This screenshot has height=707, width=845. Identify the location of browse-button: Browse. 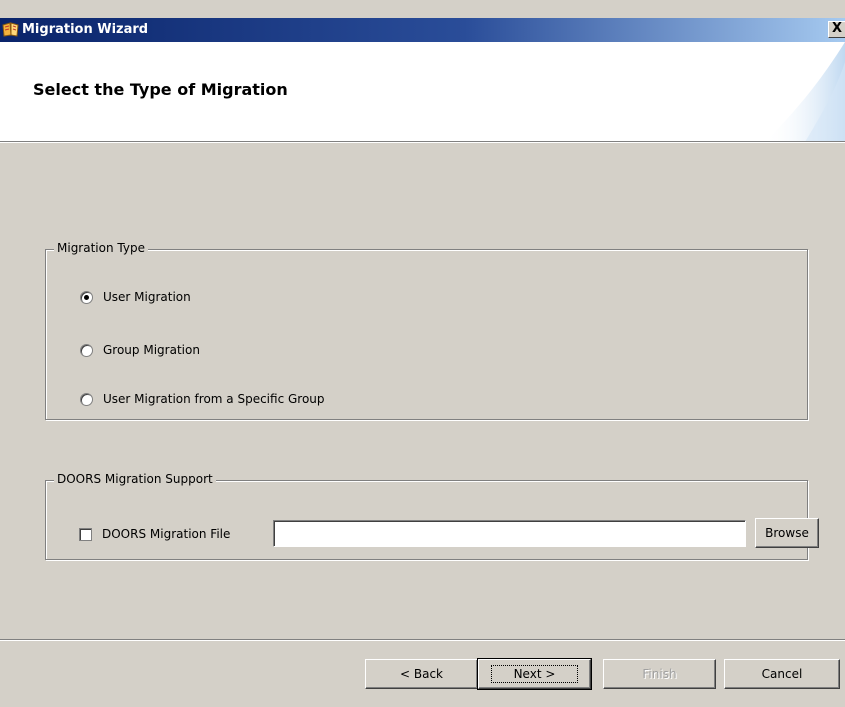
(787, 533).